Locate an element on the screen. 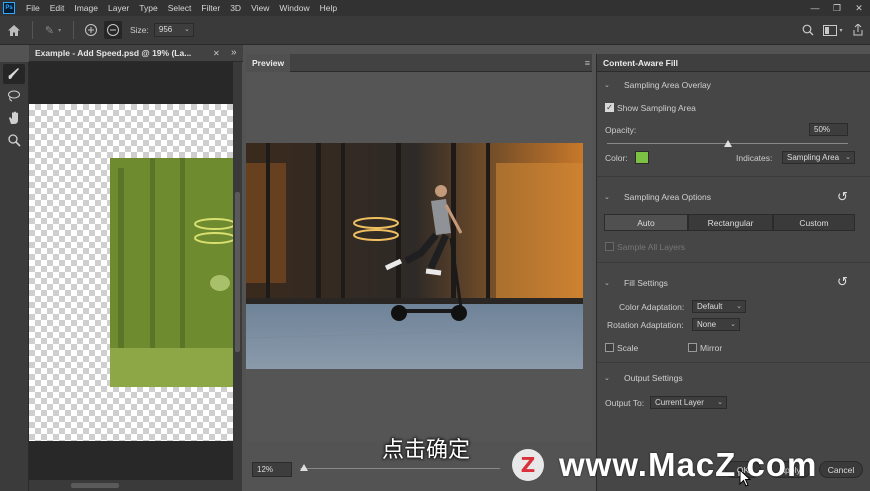  opacity-value: 50% is located at coordinates (822, 129).